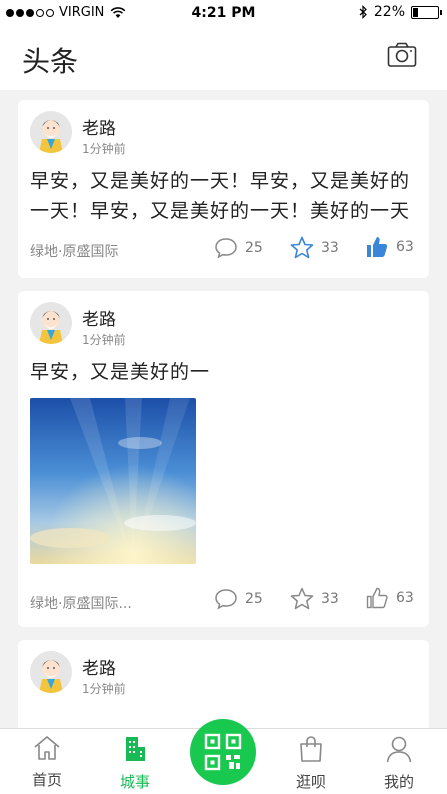  Describe the element at coordinates (220, 196) in the screenshot. I see `post-text: 早安，又是美好的一天！早安，又是美好的一天！早安，又是美好的一天！美好的一天` at that location.